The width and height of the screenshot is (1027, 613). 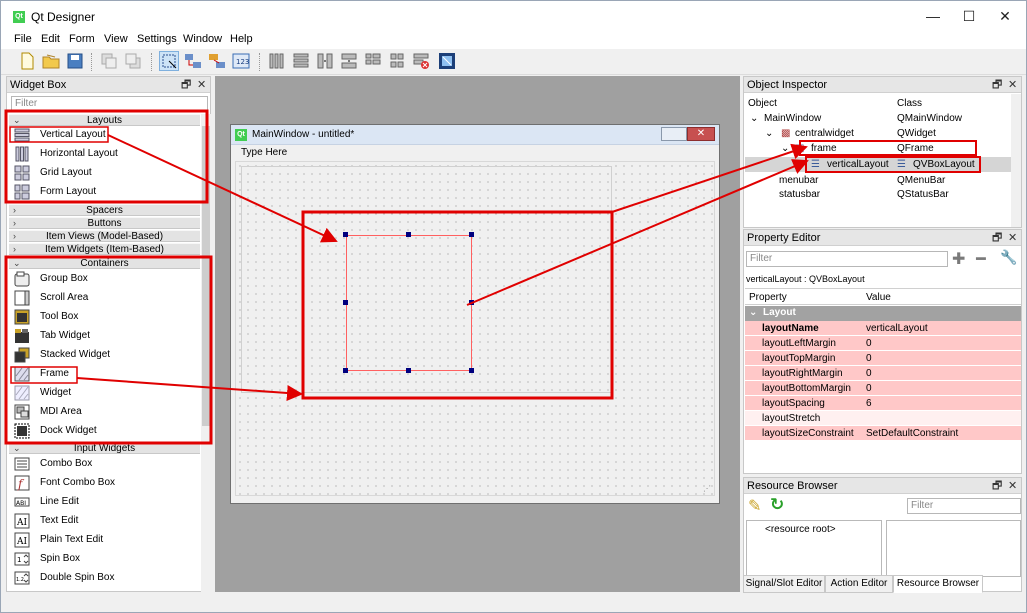 I want to click on property-row-topmargin: layoutTopMargin 0, so click(x=883, y=358).